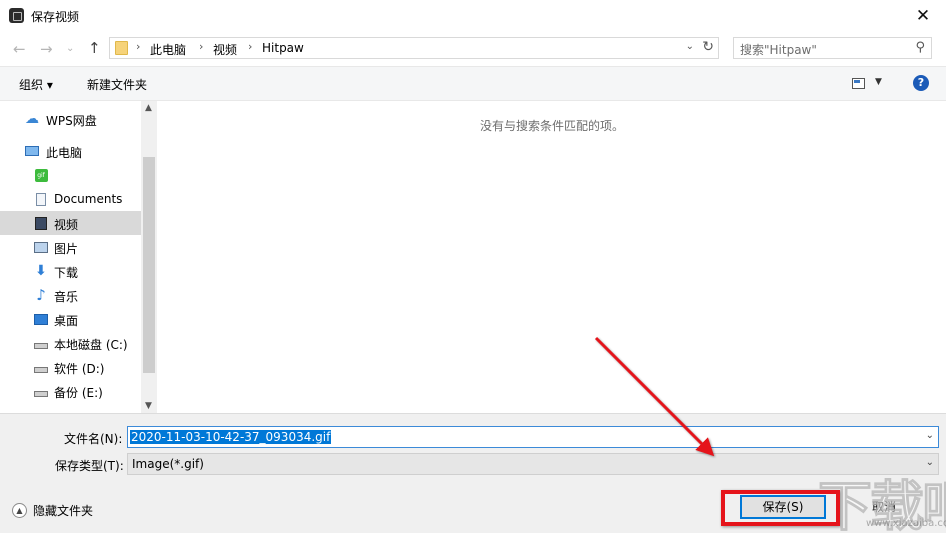 The width and height of the screenshot is (946, 533). What do you see at coordinates (89, 466) in the screenshot?
I see `filetype-label: 保存类型(T):` at bounding box center [89, 466].